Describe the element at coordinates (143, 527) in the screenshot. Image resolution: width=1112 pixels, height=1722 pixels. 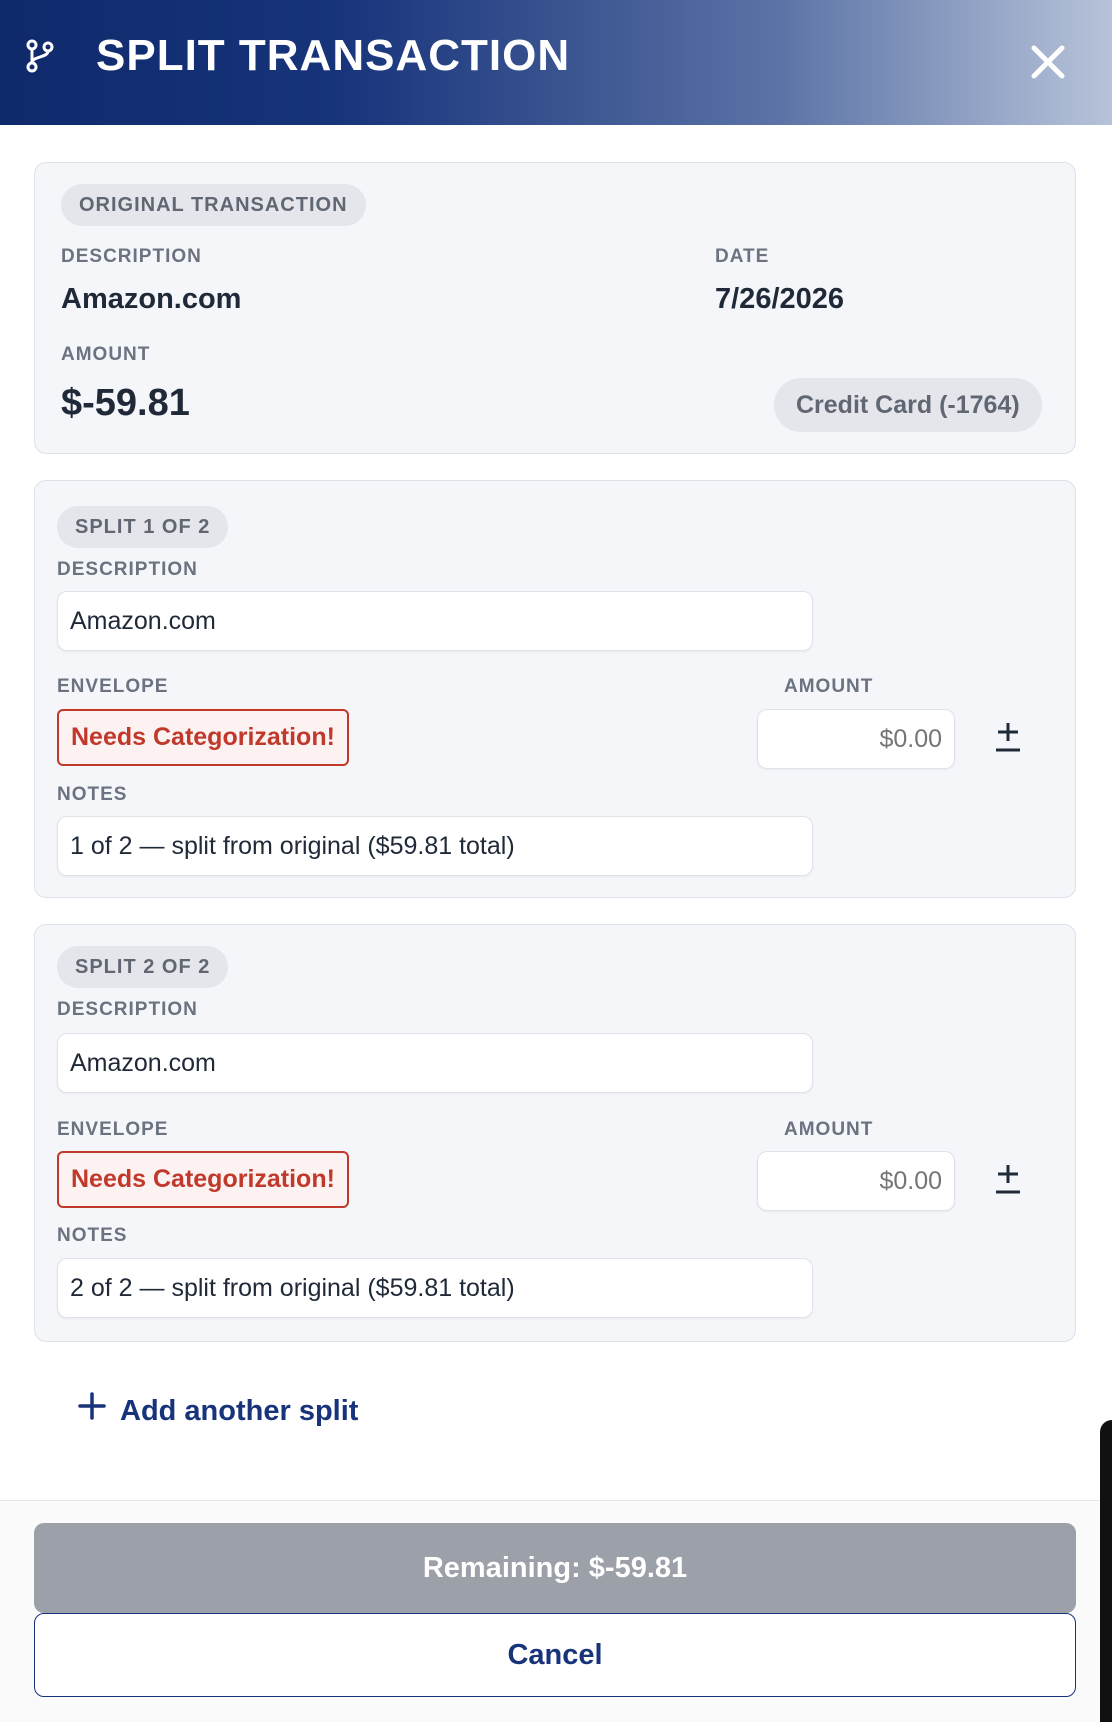
I see `split-badge: SPLIT 1 OF 2` at that location.